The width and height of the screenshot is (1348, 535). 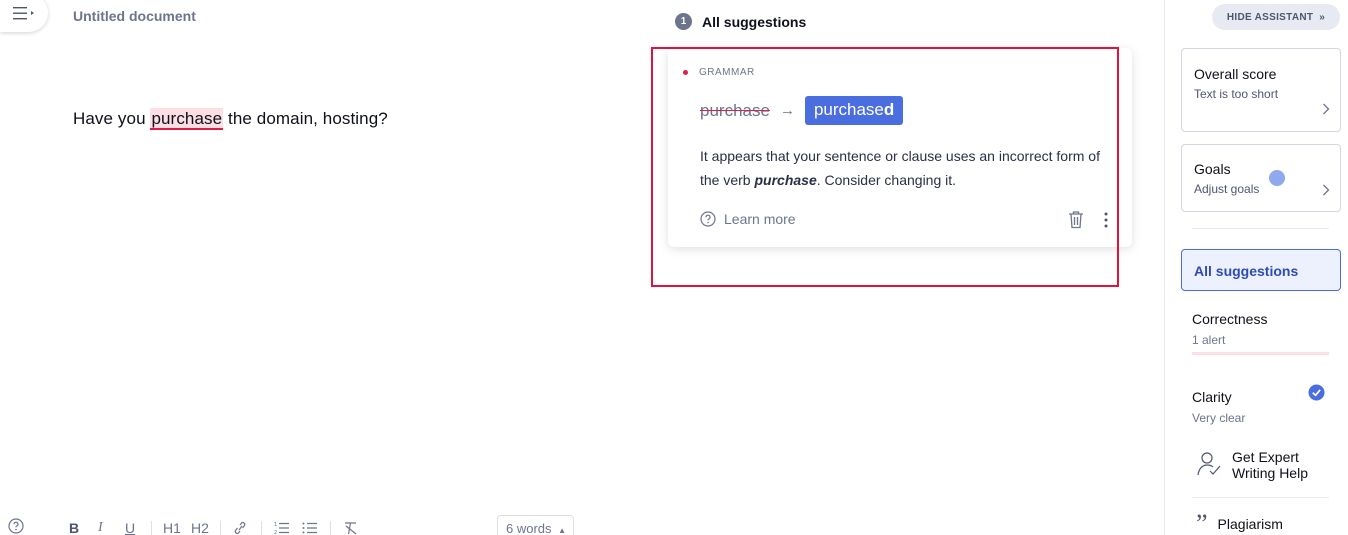 What do you see at coordinates (1227, 189) in the screenshot?
I see `goals-subtitle: Adjust goals` at bounding box center [1227, 189].